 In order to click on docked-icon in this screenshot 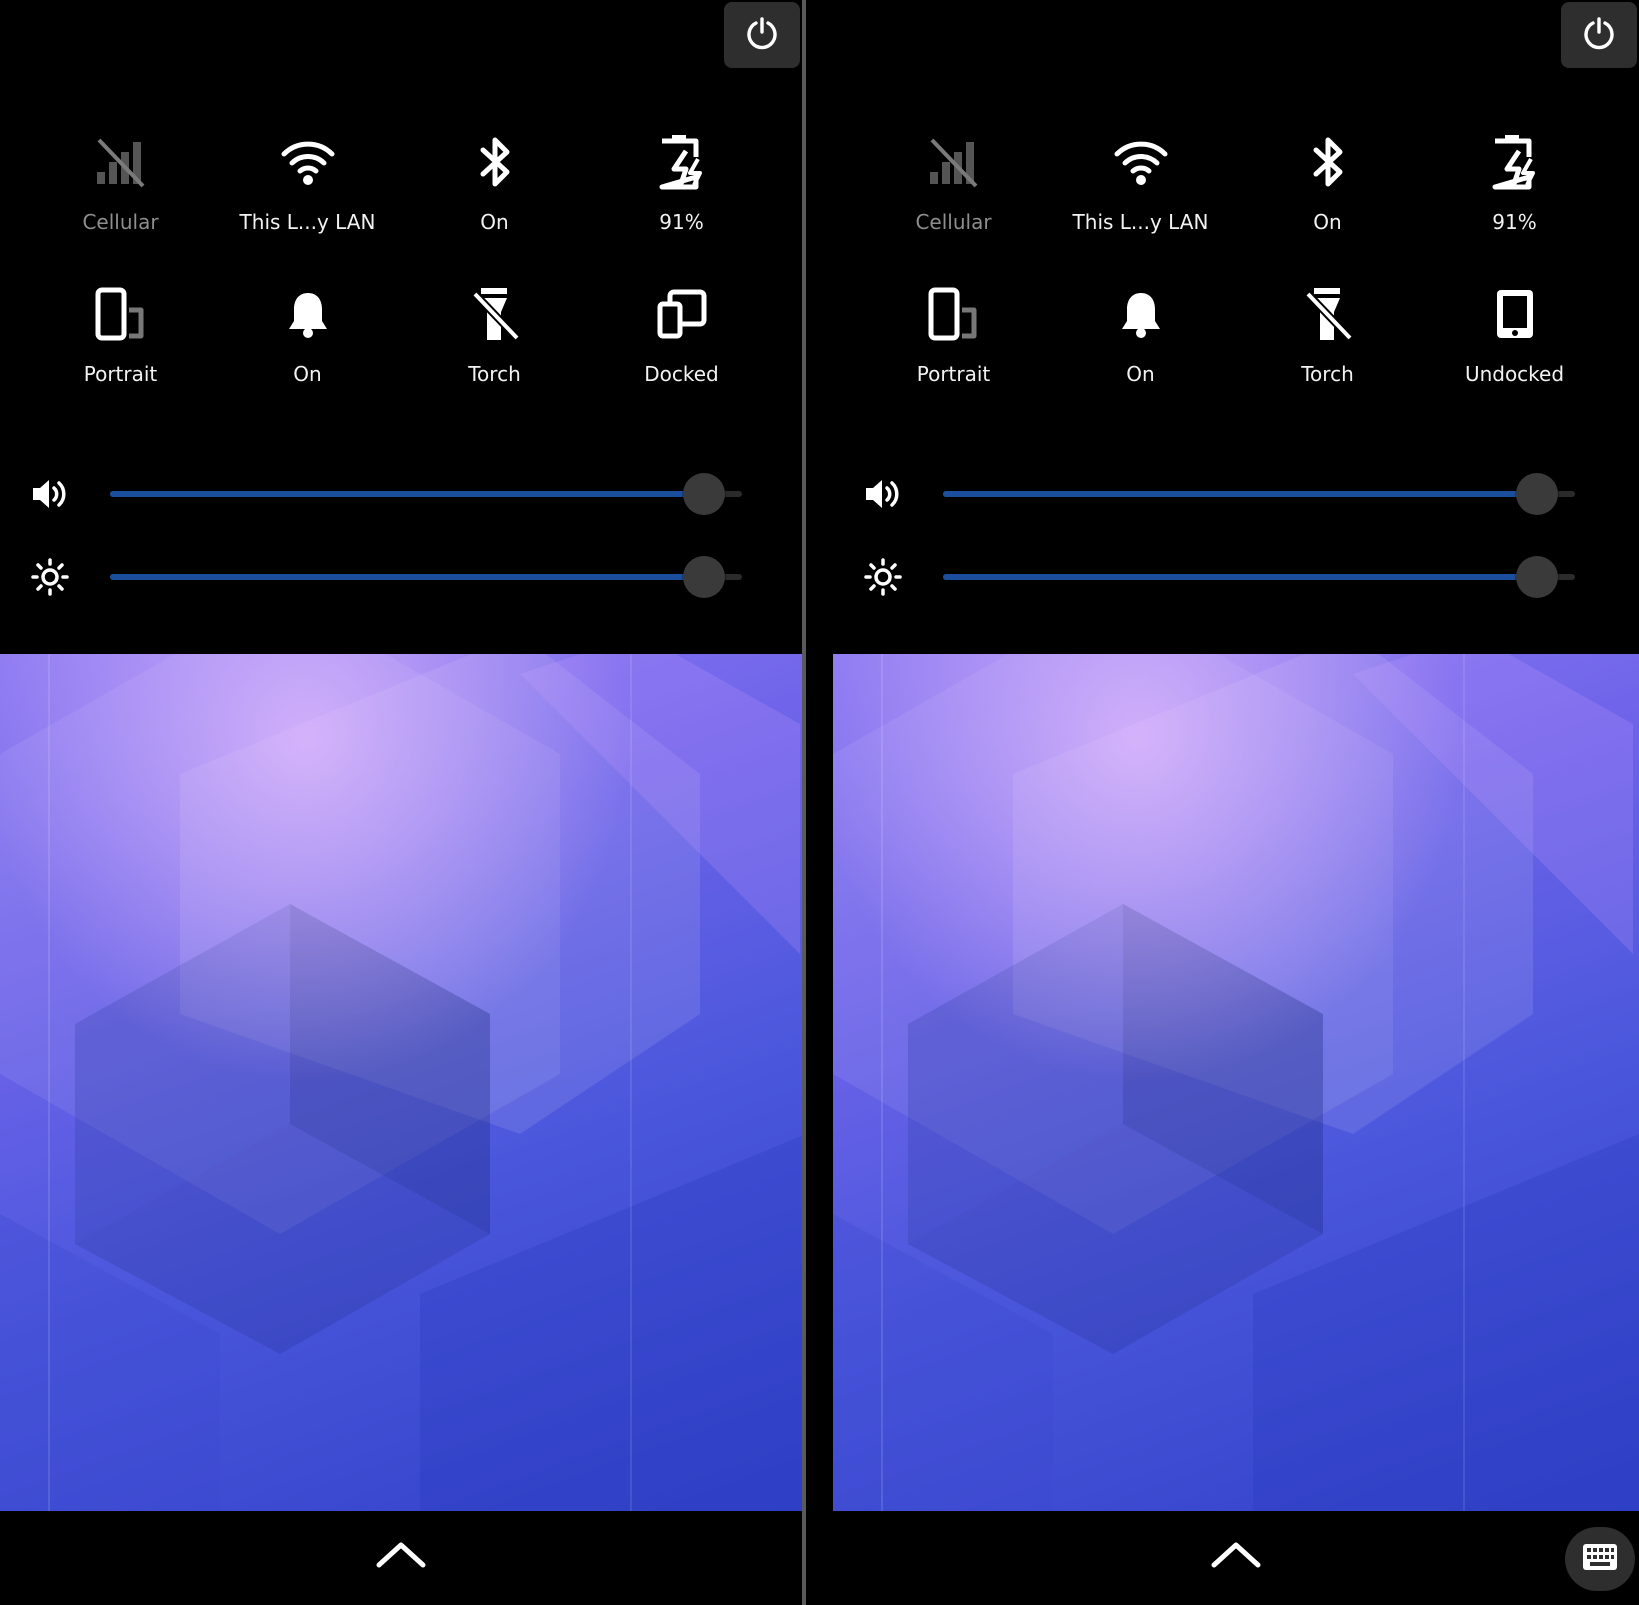, I will do `click(682, 314)`.